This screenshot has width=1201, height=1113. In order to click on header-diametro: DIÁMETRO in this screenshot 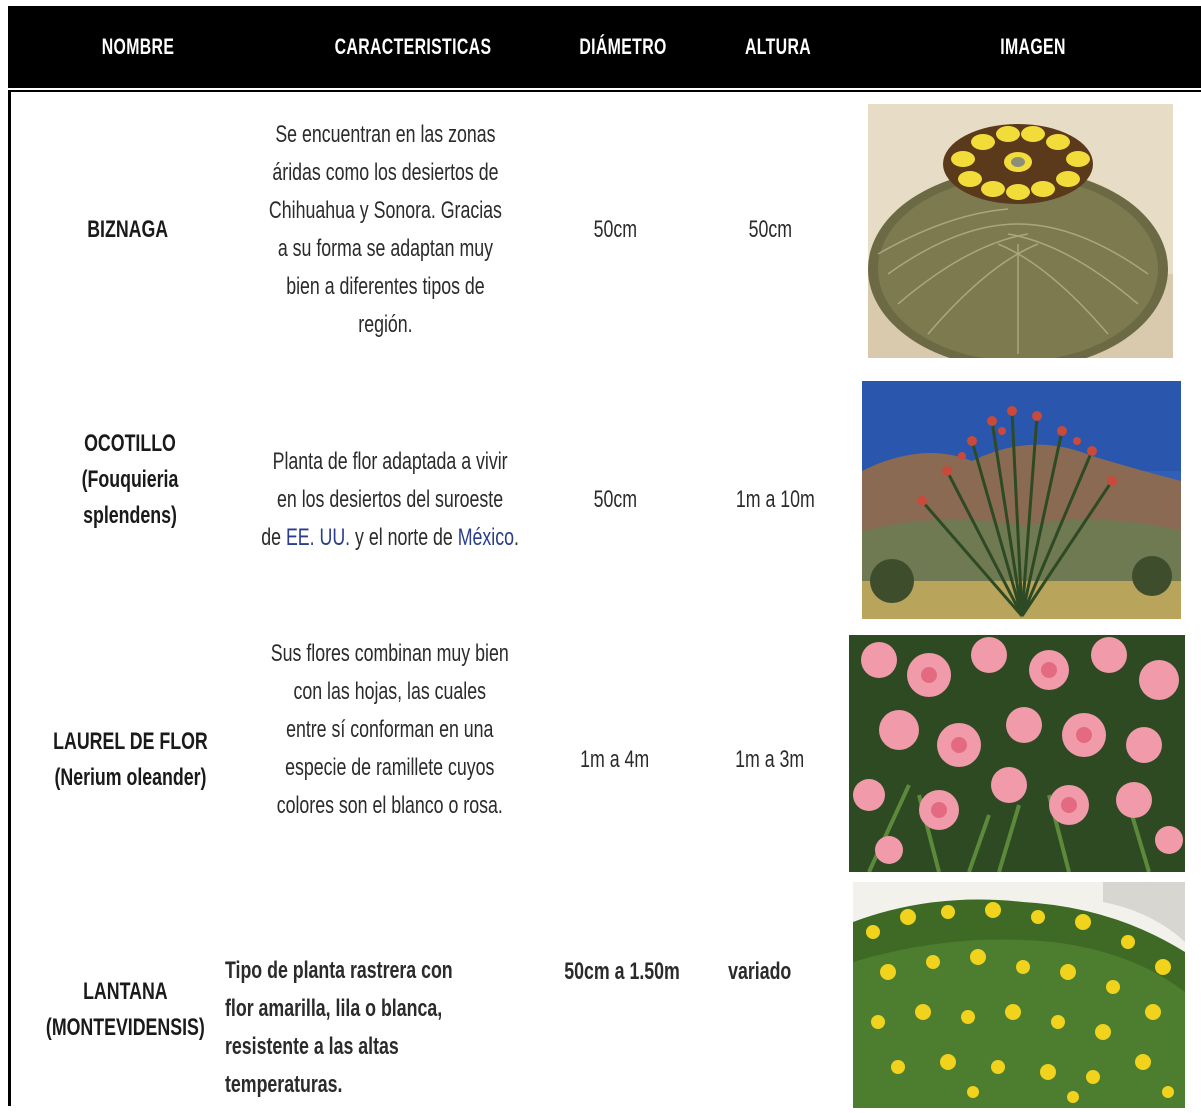, I will do `click(623, 46)`.